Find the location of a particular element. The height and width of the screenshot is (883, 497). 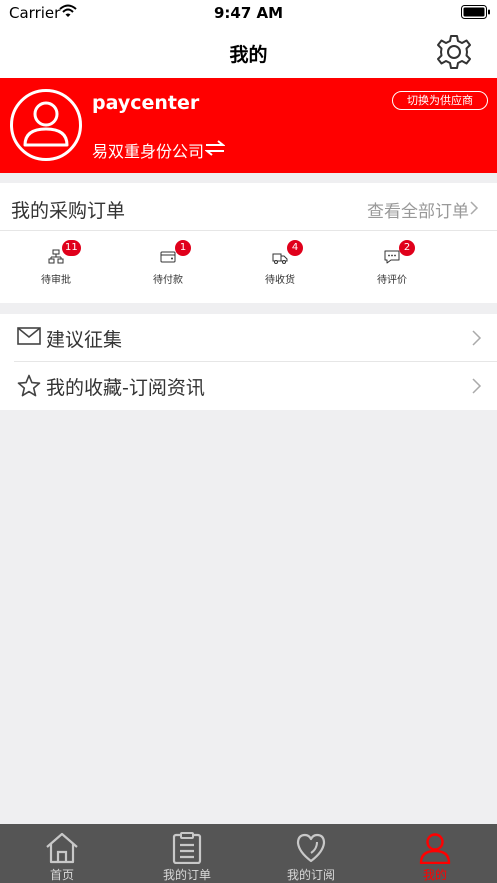

approval-icon is located at coordinates (56, 256).